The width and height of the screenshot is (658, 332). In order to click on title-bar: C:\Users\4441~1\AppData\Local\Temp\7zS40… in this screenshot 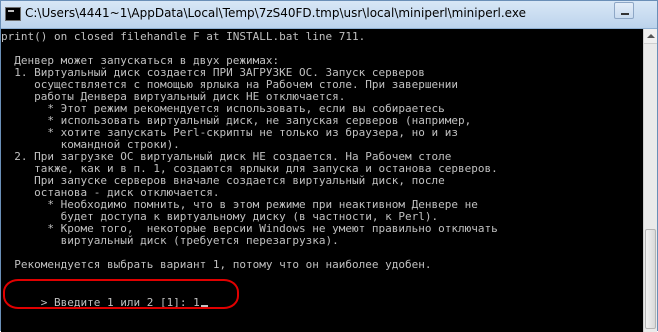, I will do `click(329, 15)`.